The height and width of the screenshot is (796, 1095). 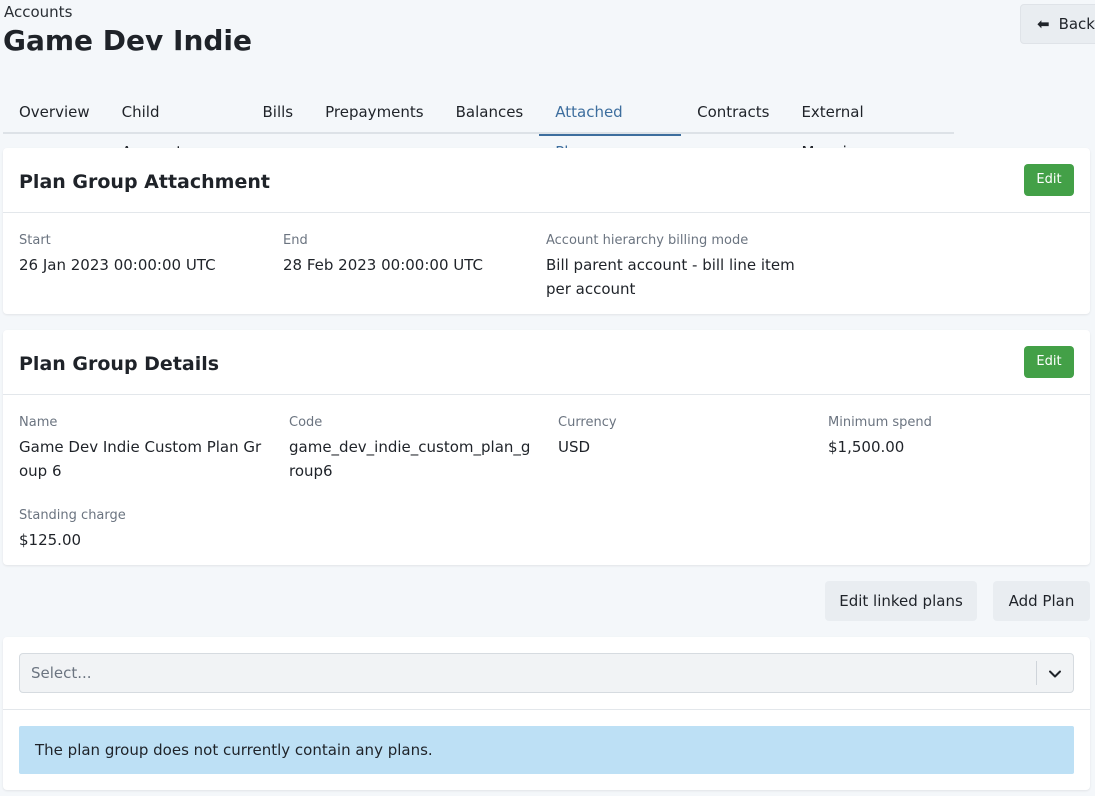 I want to click on minimum-spend-field: Minimum spend $1,500.00, so click(x=953, y=436).